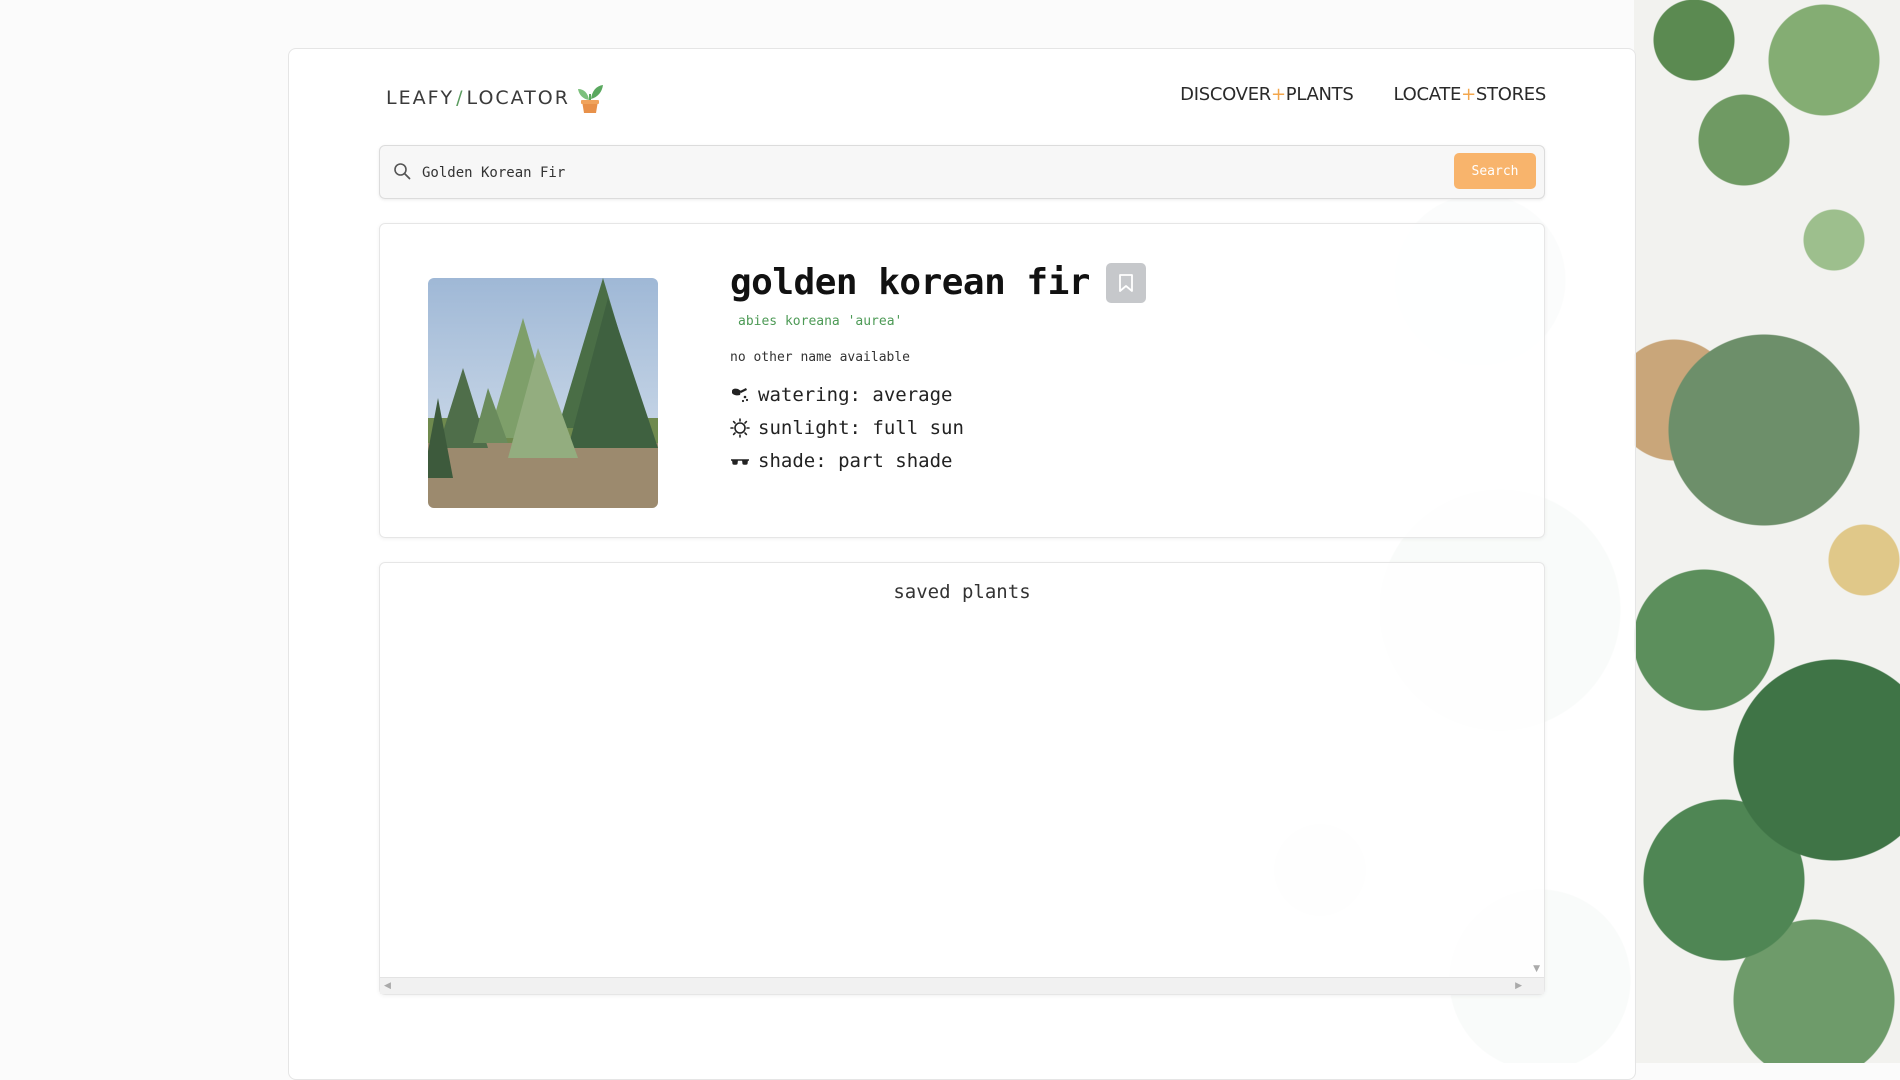 The width and height of the screenshot is (1900, 1080). I want to click on nav-label-right: PLANTS, so click(1319, 94).